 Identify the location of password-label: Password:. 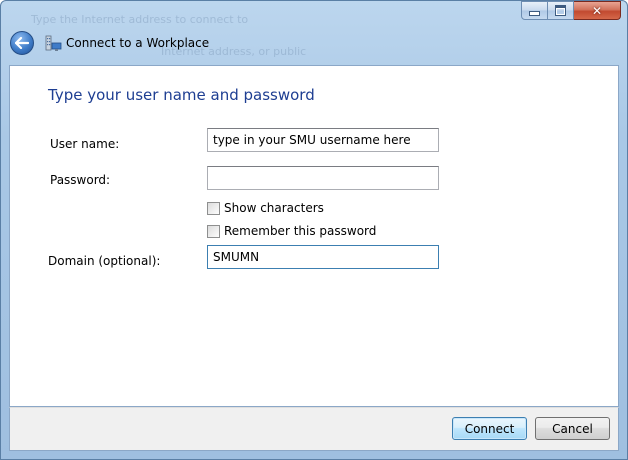
(80, 180).